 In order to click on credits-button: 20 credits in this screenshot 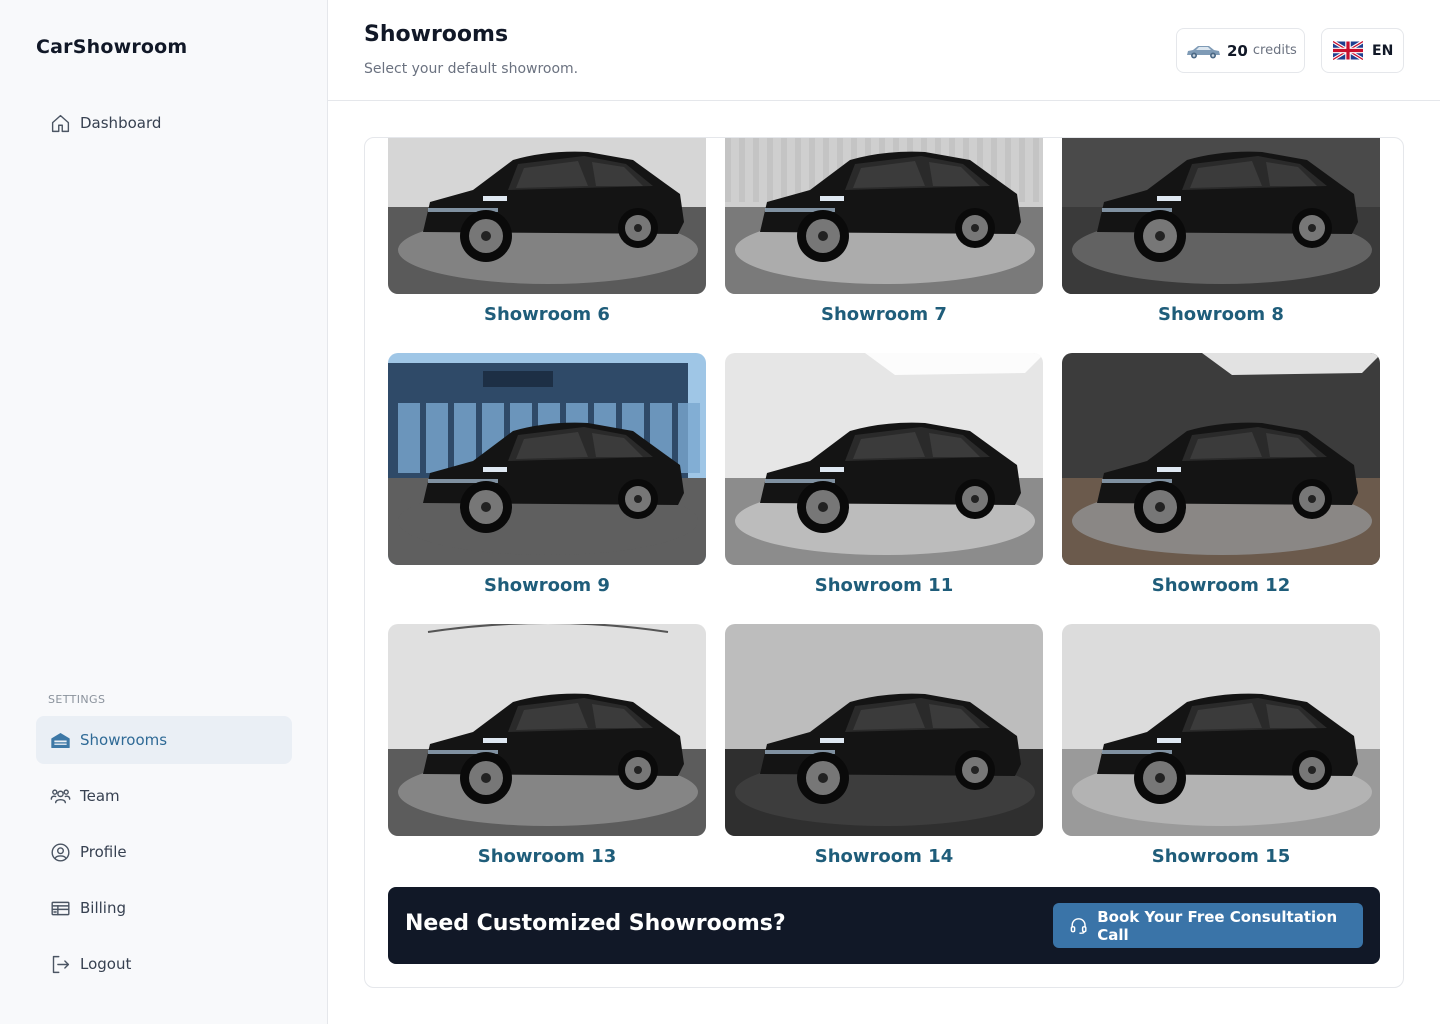, I will do `click(1240, 50)`.